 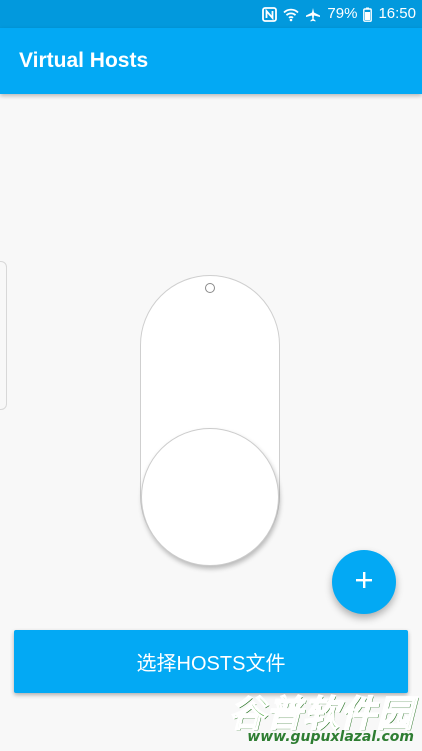 What do you see at coordinates (210, 497) in the screenshot?
I see `toggle-knob` at bounding box center [210, 497].